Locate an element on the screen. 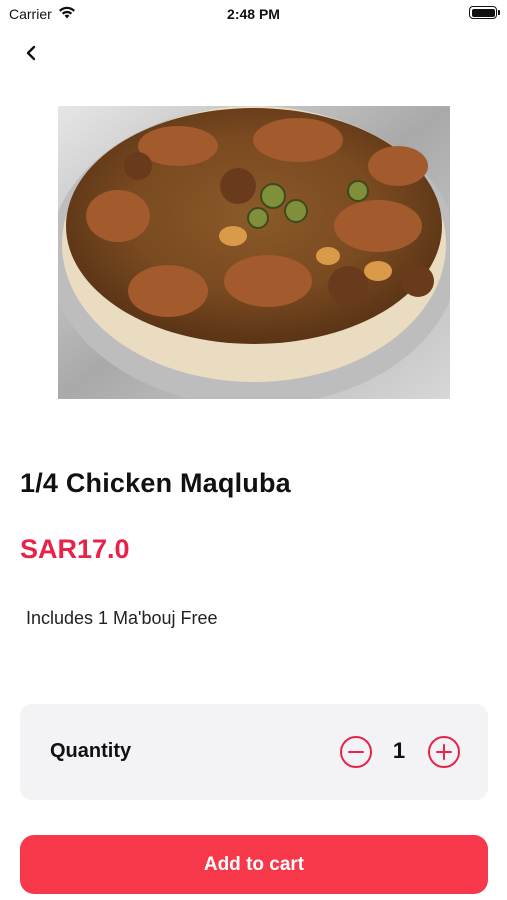 The image size is (507, 900). product-price: SAR17.0 is located at coordinates (75, 549).